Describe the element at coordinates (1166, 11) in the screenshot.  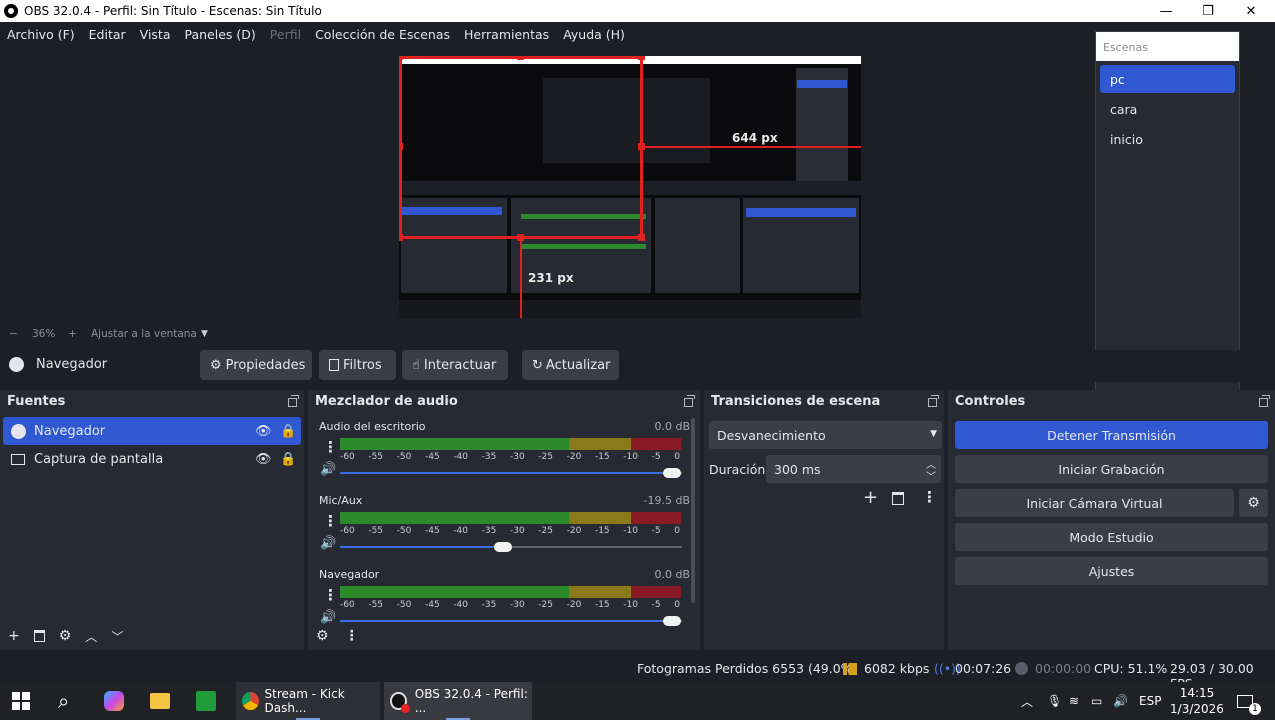
I see `minimize-button: —` at that location.